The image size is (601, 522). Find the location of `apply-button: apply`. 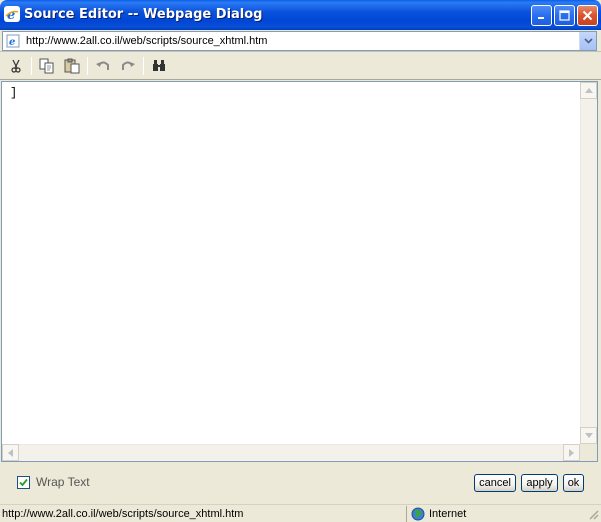

apply-button: apply is located at coordinates (539, 483).